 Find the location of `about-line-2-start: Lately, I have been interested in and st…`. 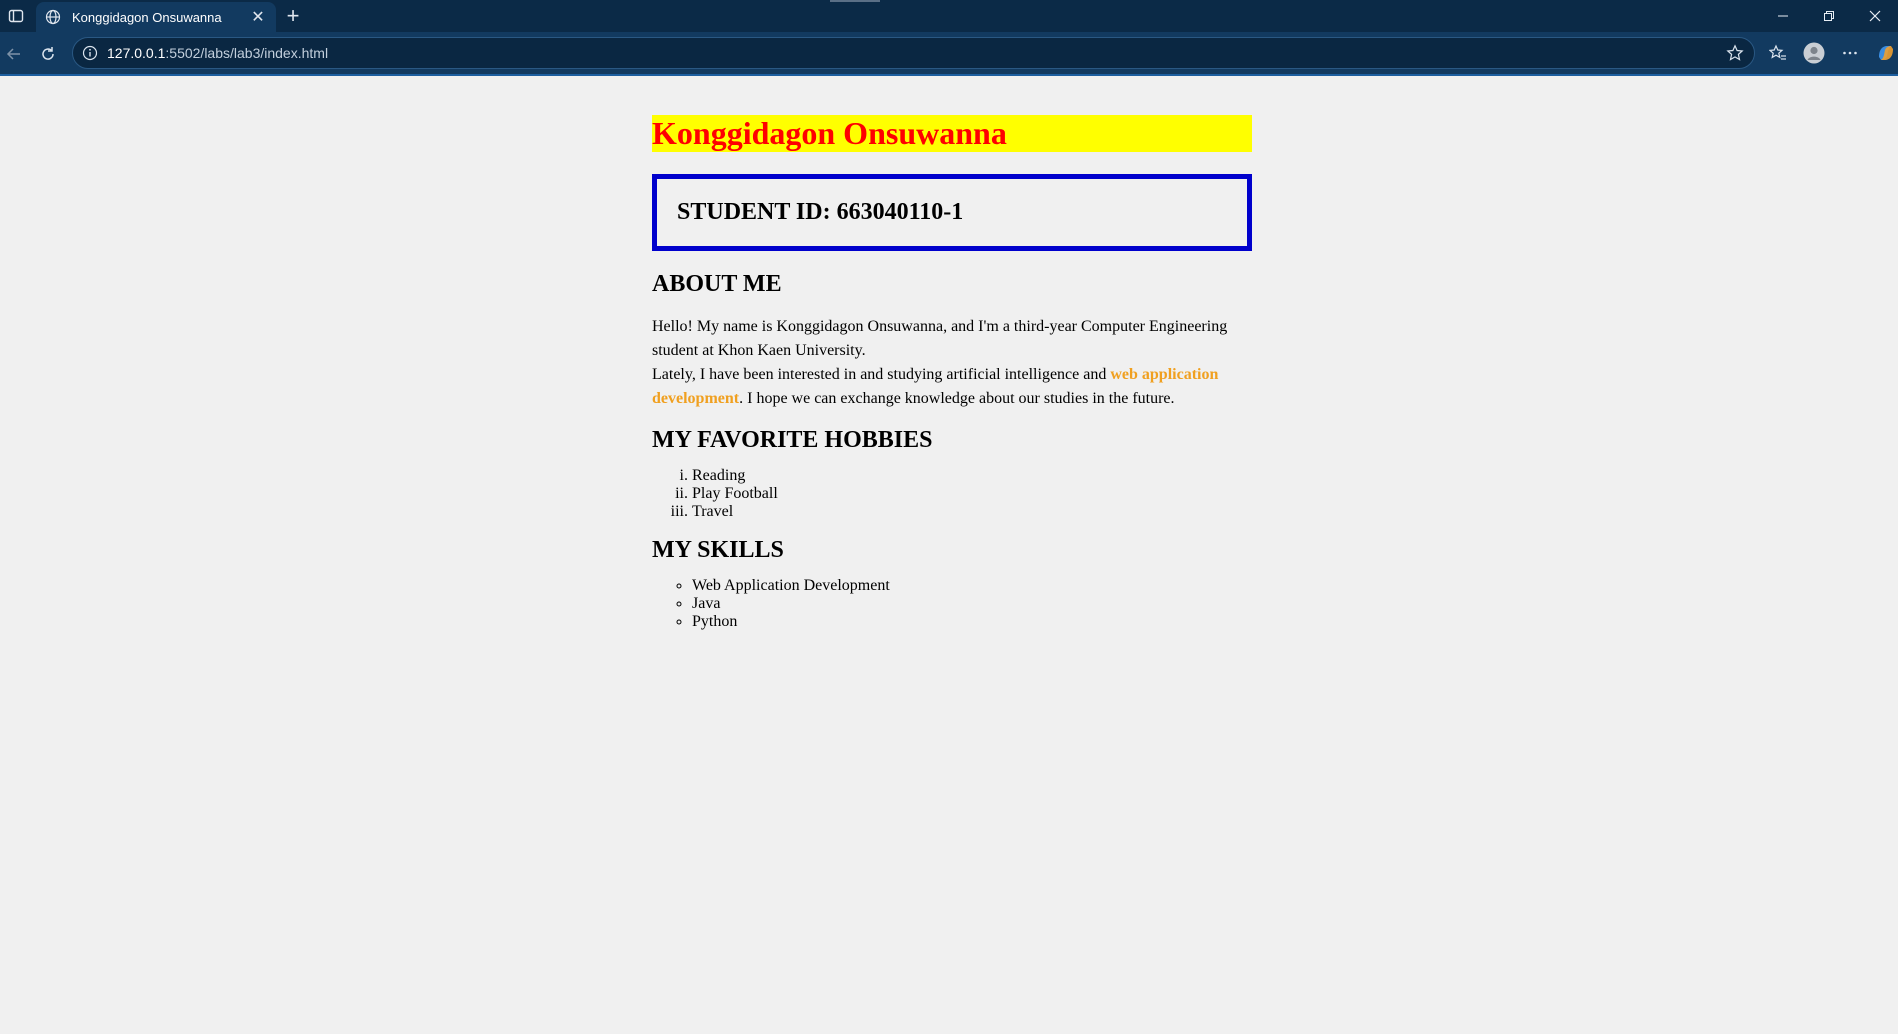

about-line-2-start: Lately, I have been interested in and st… is located at coordinates (881, 374).